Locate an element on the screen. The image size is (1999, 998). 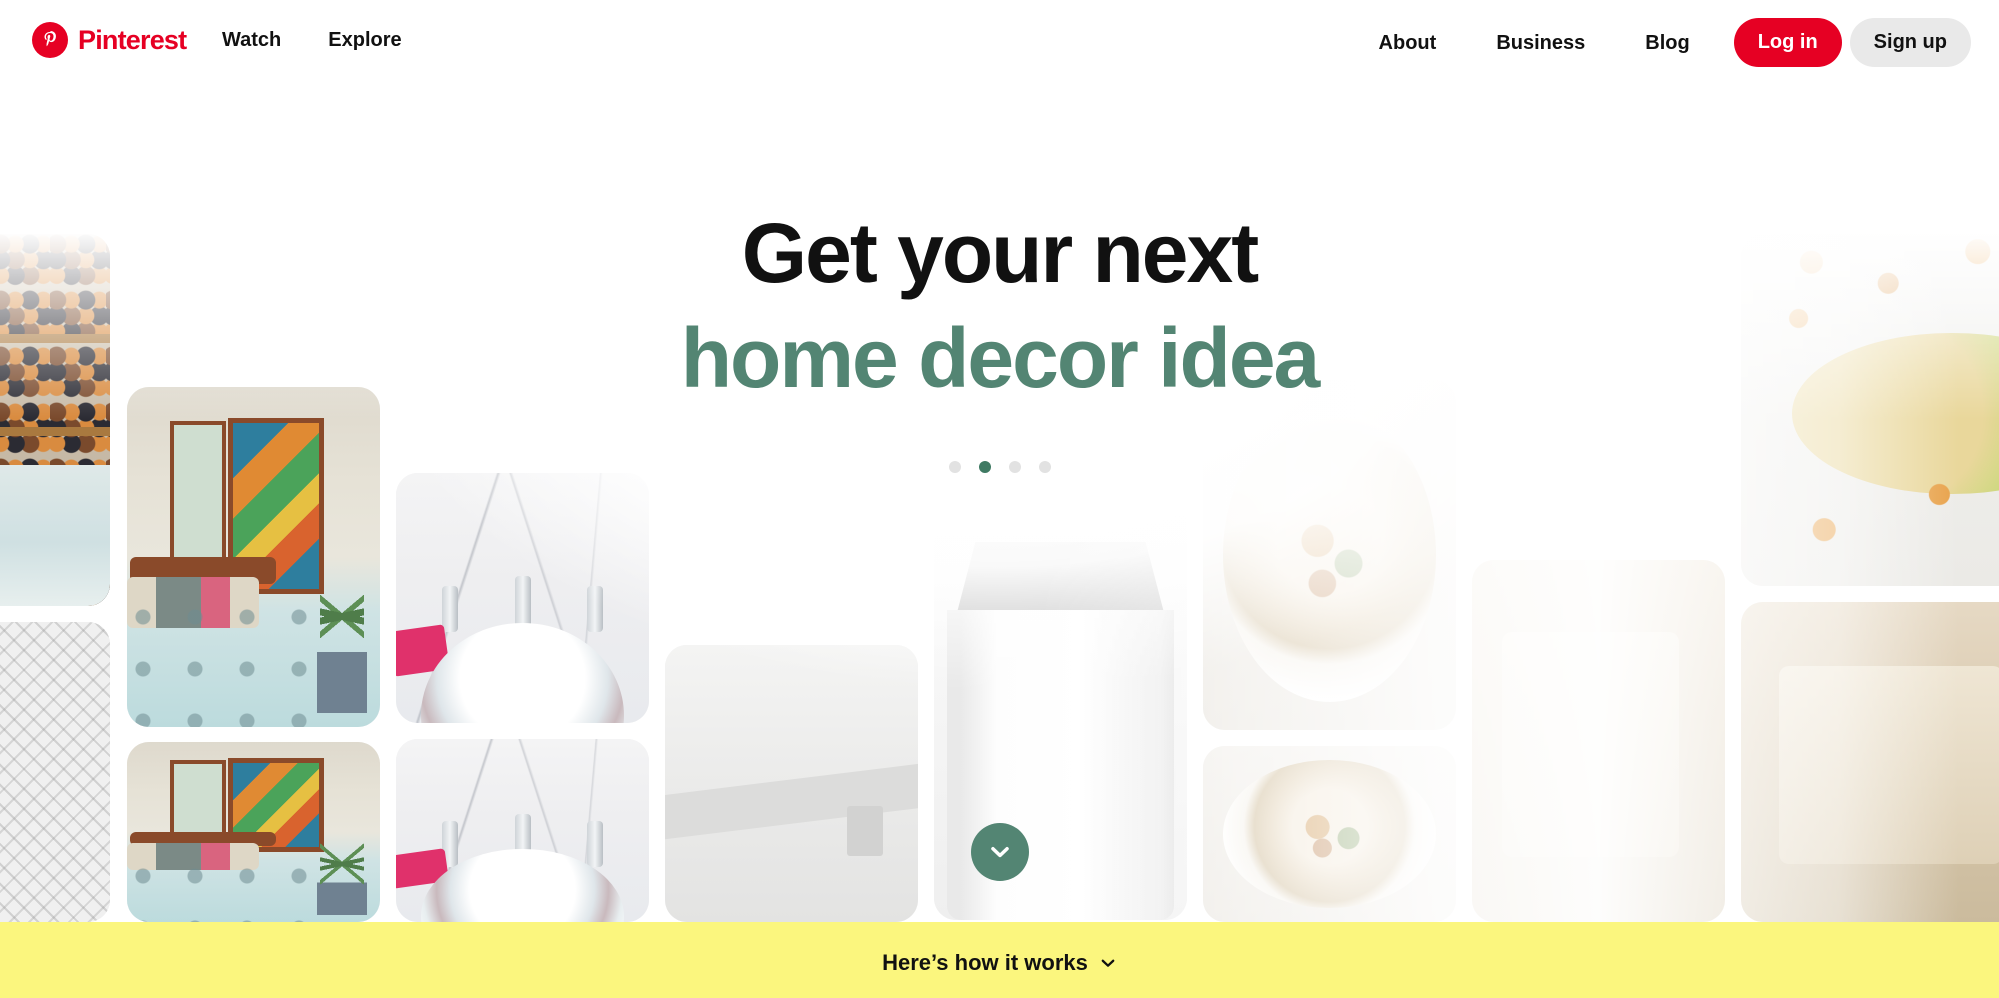
scroll-down-button is located at coordinates (999, 852).